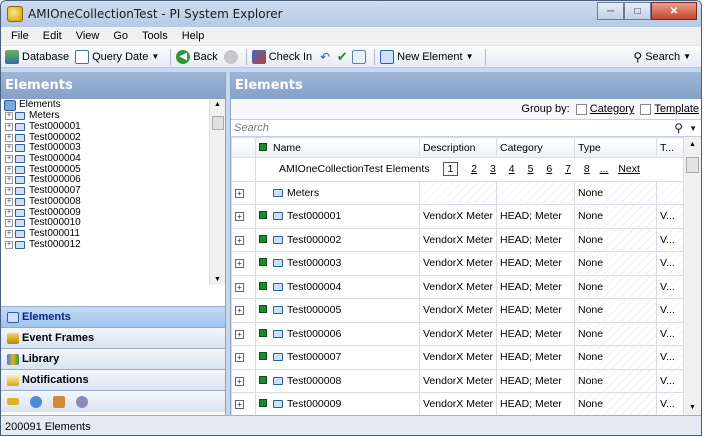 This screenshot has height=438, width=704. Describe the element at coordinates (450, 169) in the screenshot. I see `page-current: 1` at that location.